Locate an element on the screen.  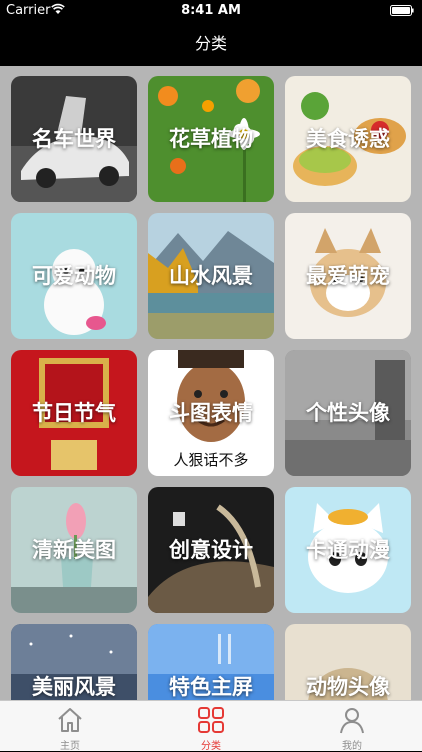
category-tile-cars: 名车世界 is located at coordinates (74, 139).